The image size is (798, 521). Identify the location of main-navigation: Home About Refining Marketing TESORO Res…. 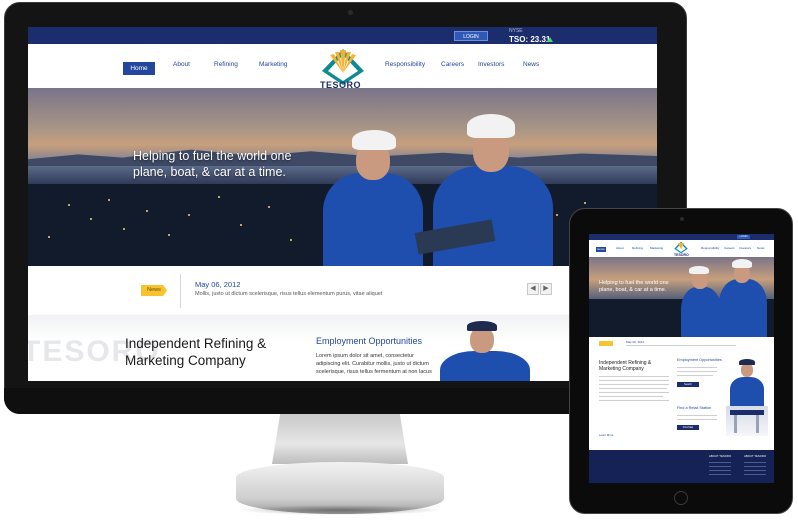
(342, 67).